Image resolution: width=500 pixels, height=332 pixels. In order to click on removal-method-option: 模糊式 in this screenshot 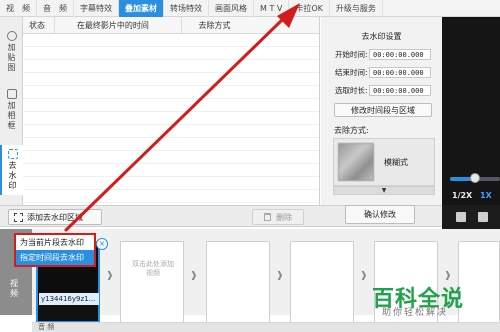, I will do `click(384, 162)`.